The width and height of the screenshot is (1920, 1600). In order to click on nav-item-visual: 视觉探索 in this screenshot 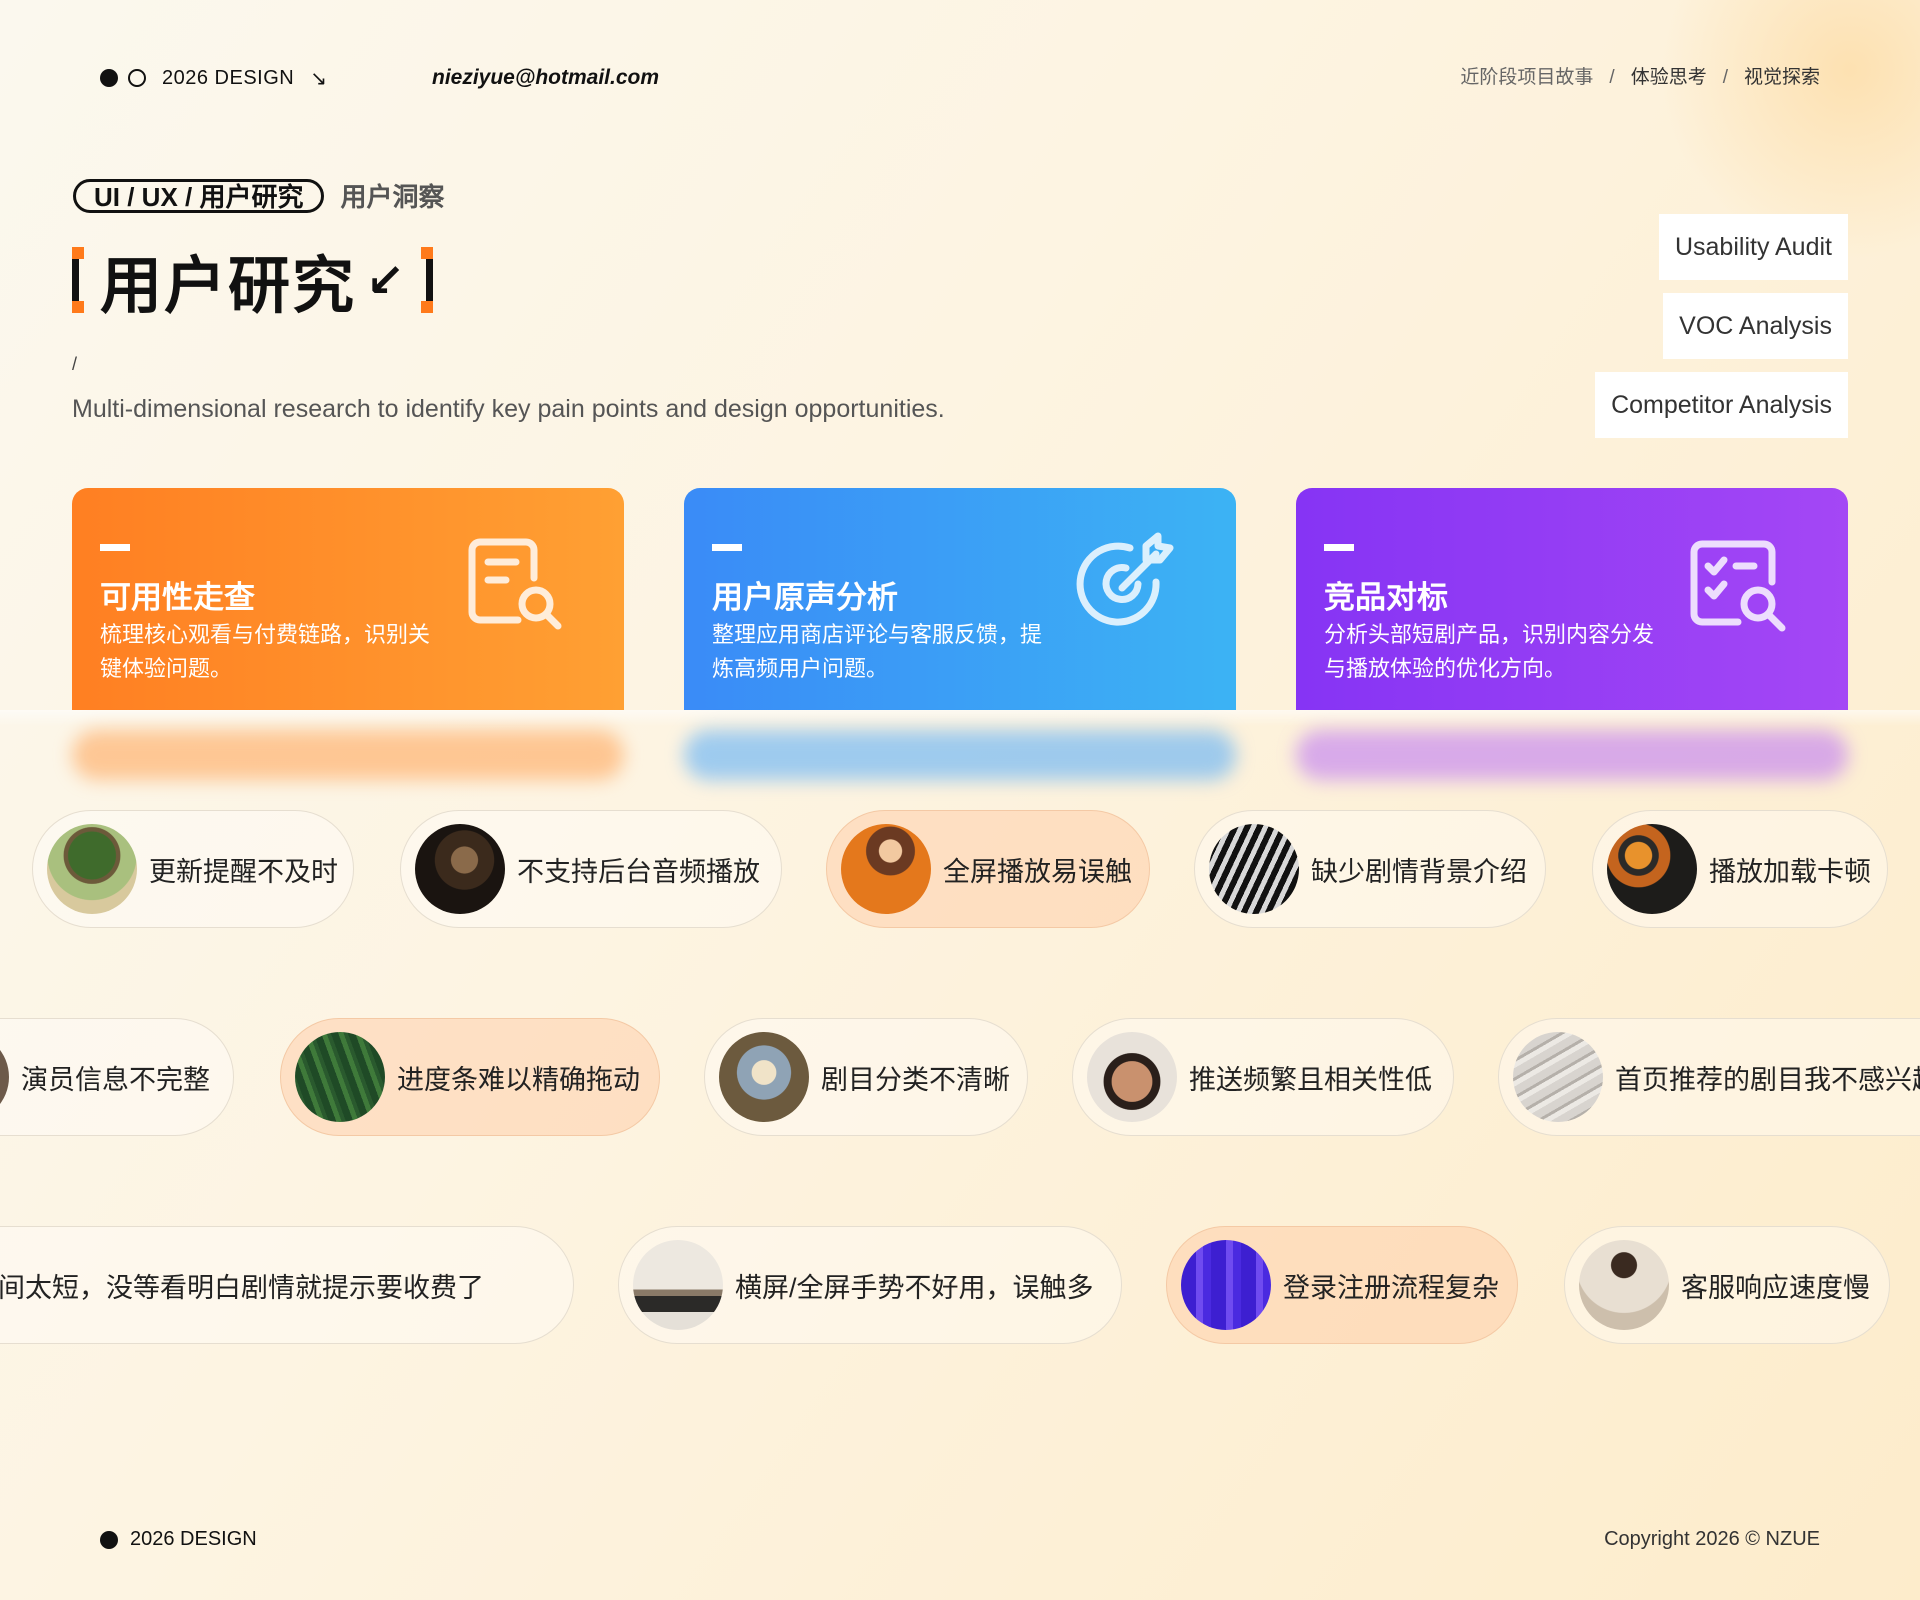, I will do `click(1782, 78)`.